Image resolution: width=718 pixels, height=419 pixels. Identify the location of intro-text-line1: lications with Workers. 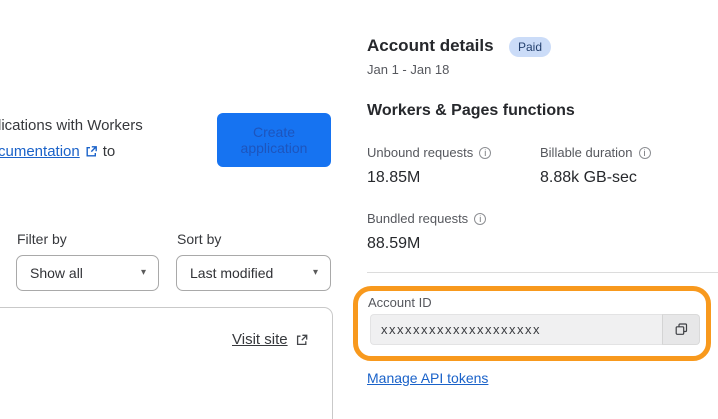
(71, 125).